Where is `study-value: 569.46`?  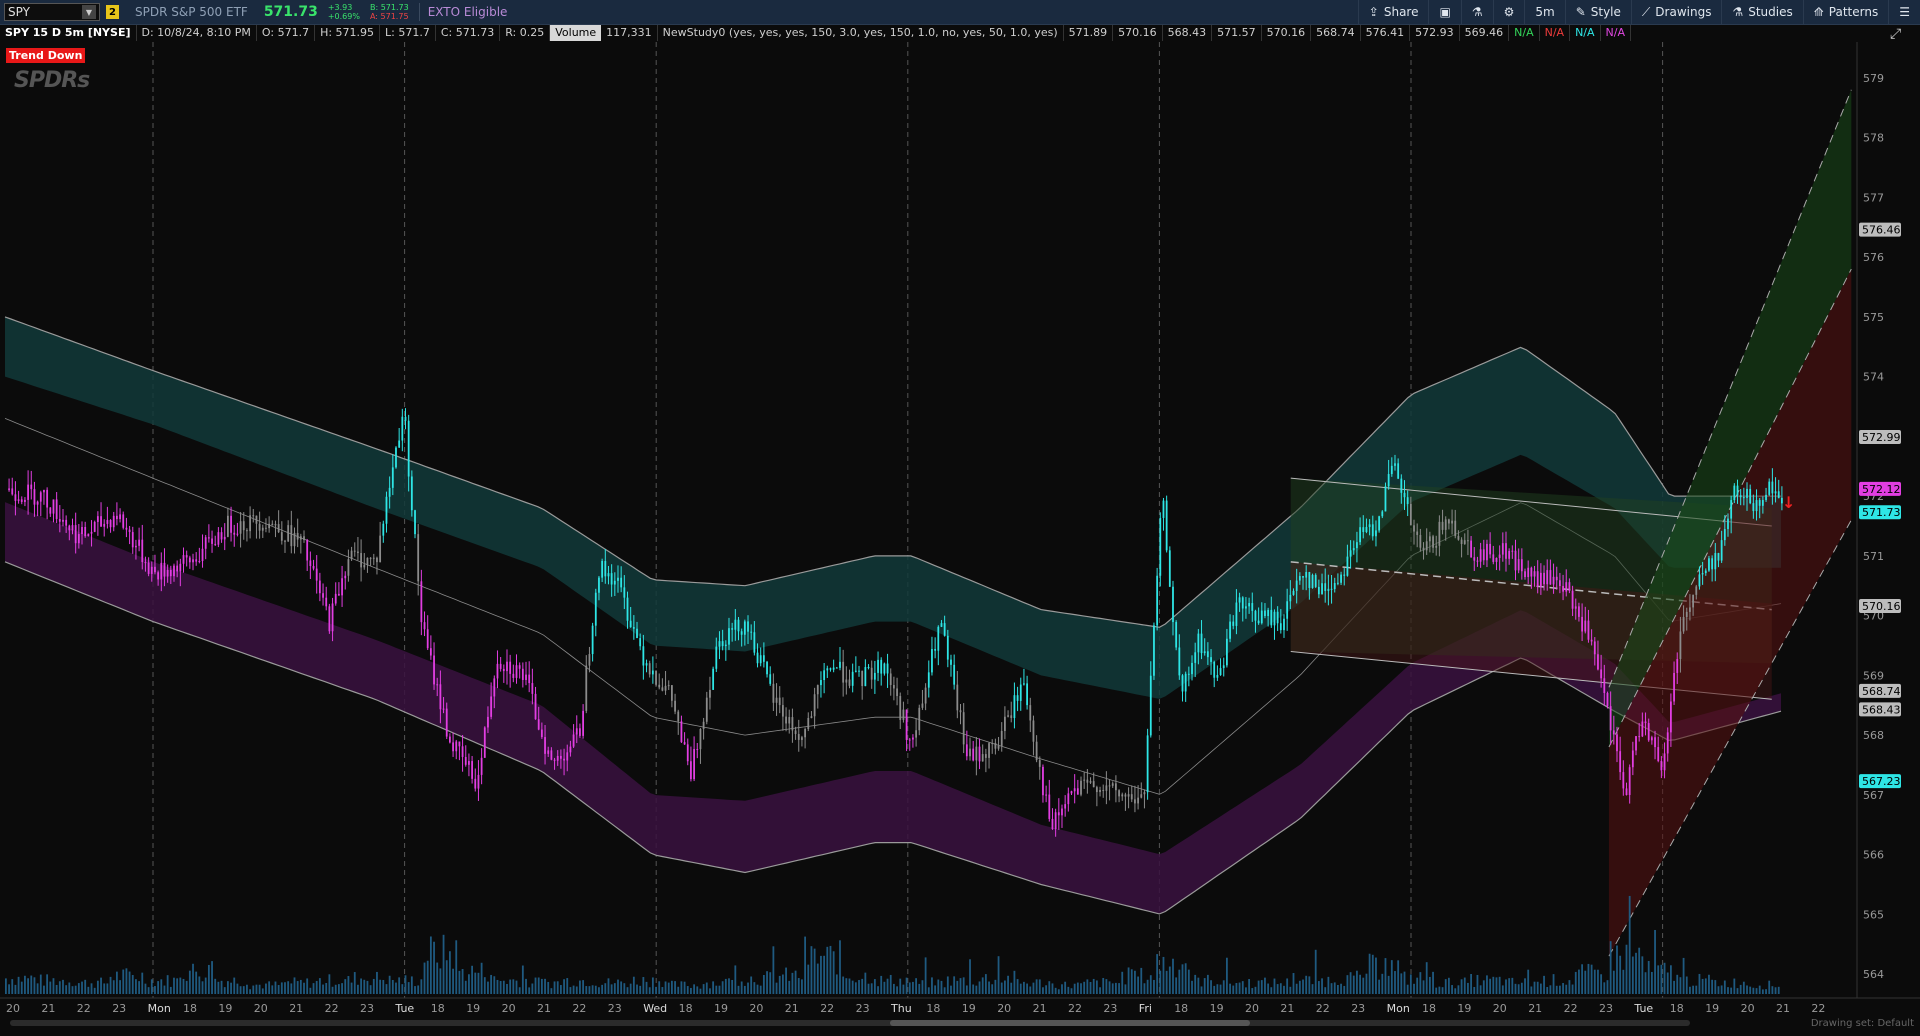 study-value: 569.46 is located at coordinates (1485, 33).